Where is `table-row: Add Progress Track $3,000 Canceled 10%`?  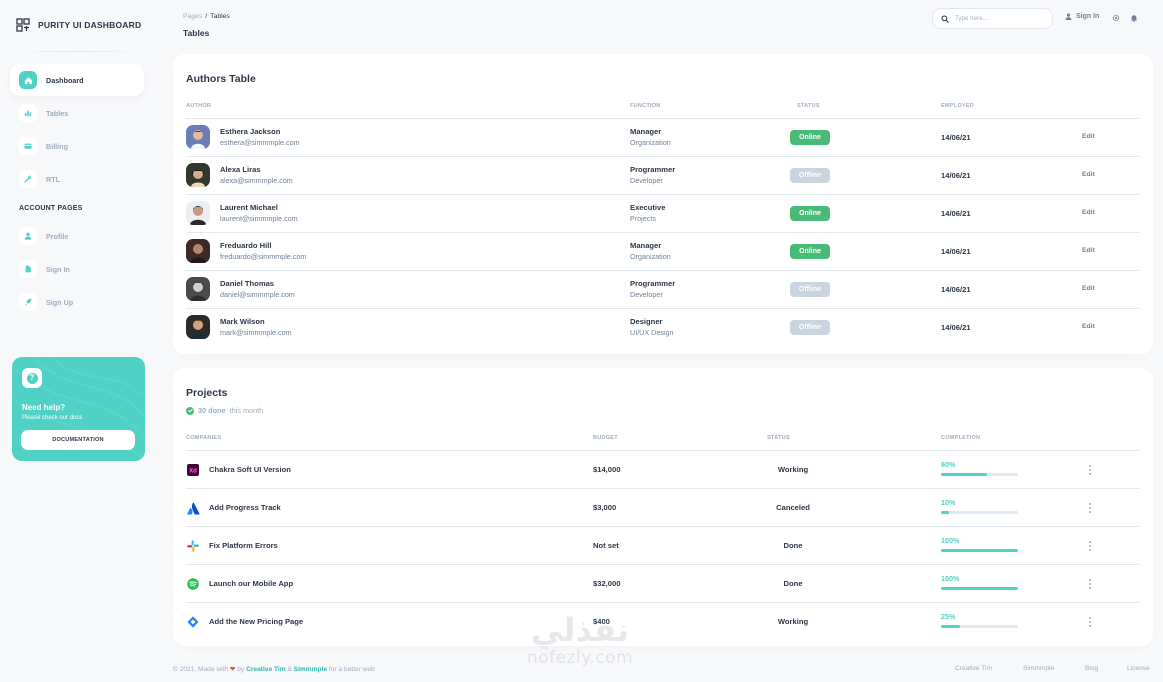
table-row: Add Progress Track $3,000 Canceled 10% is located at coordinates (662, 507).